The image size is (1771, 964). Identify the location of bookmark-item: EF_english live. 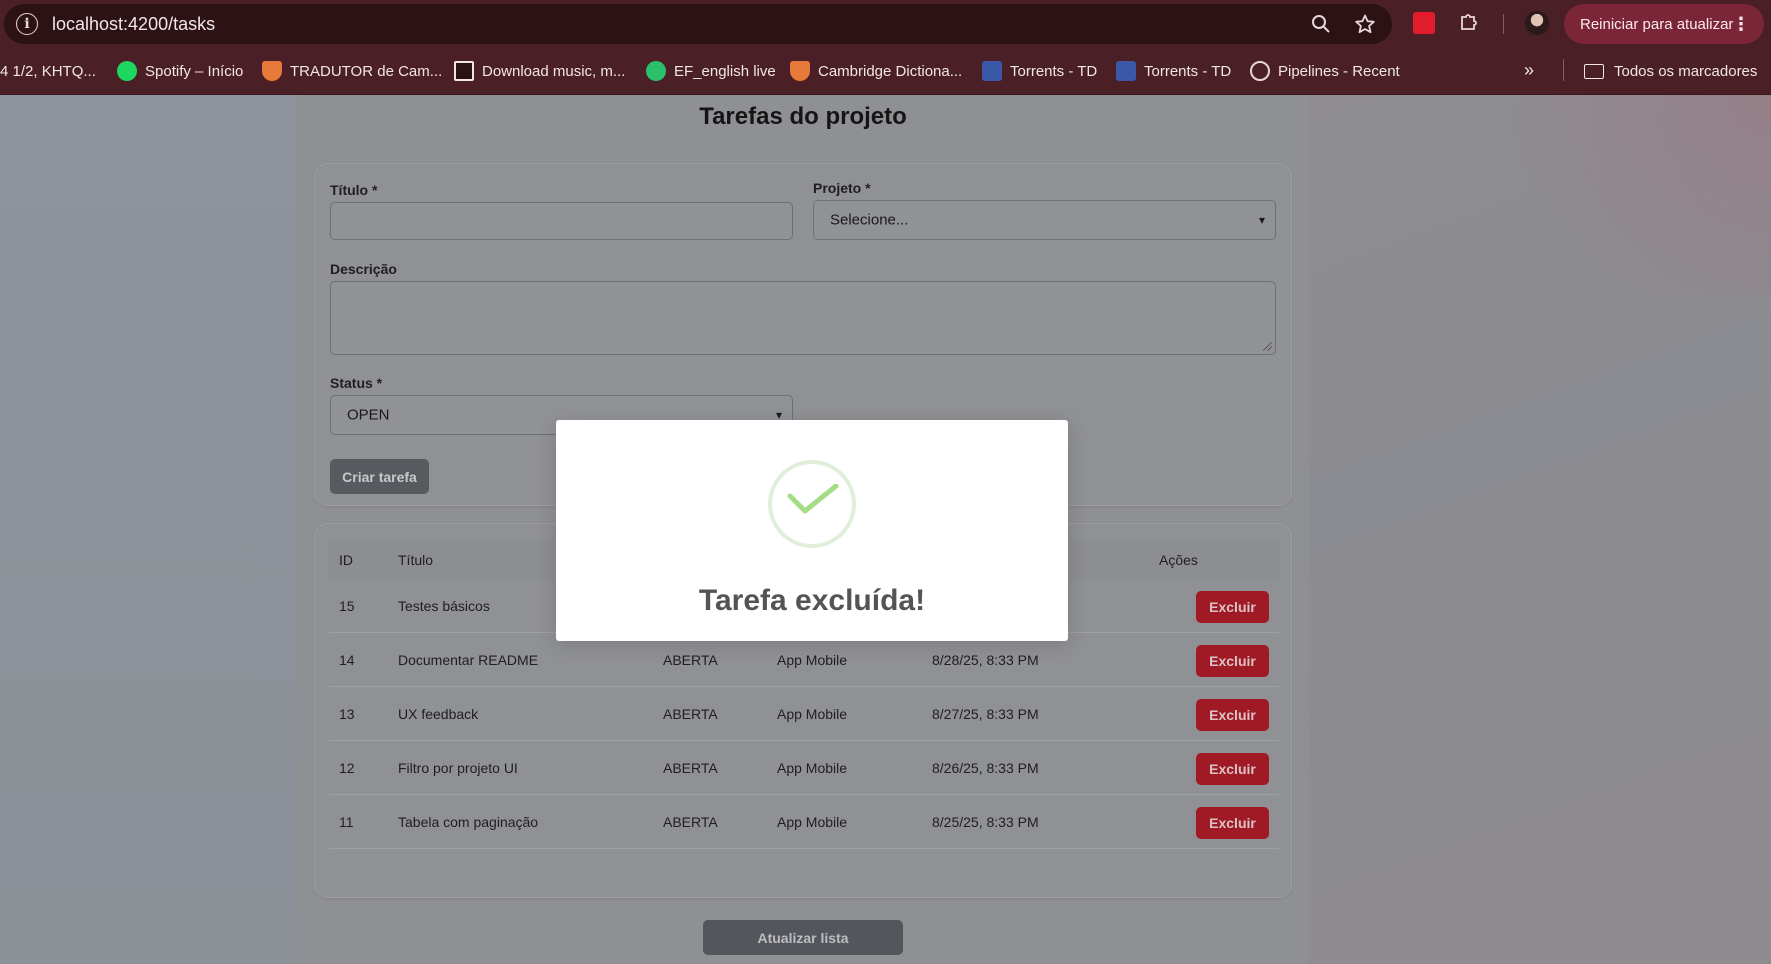
(711, 71).